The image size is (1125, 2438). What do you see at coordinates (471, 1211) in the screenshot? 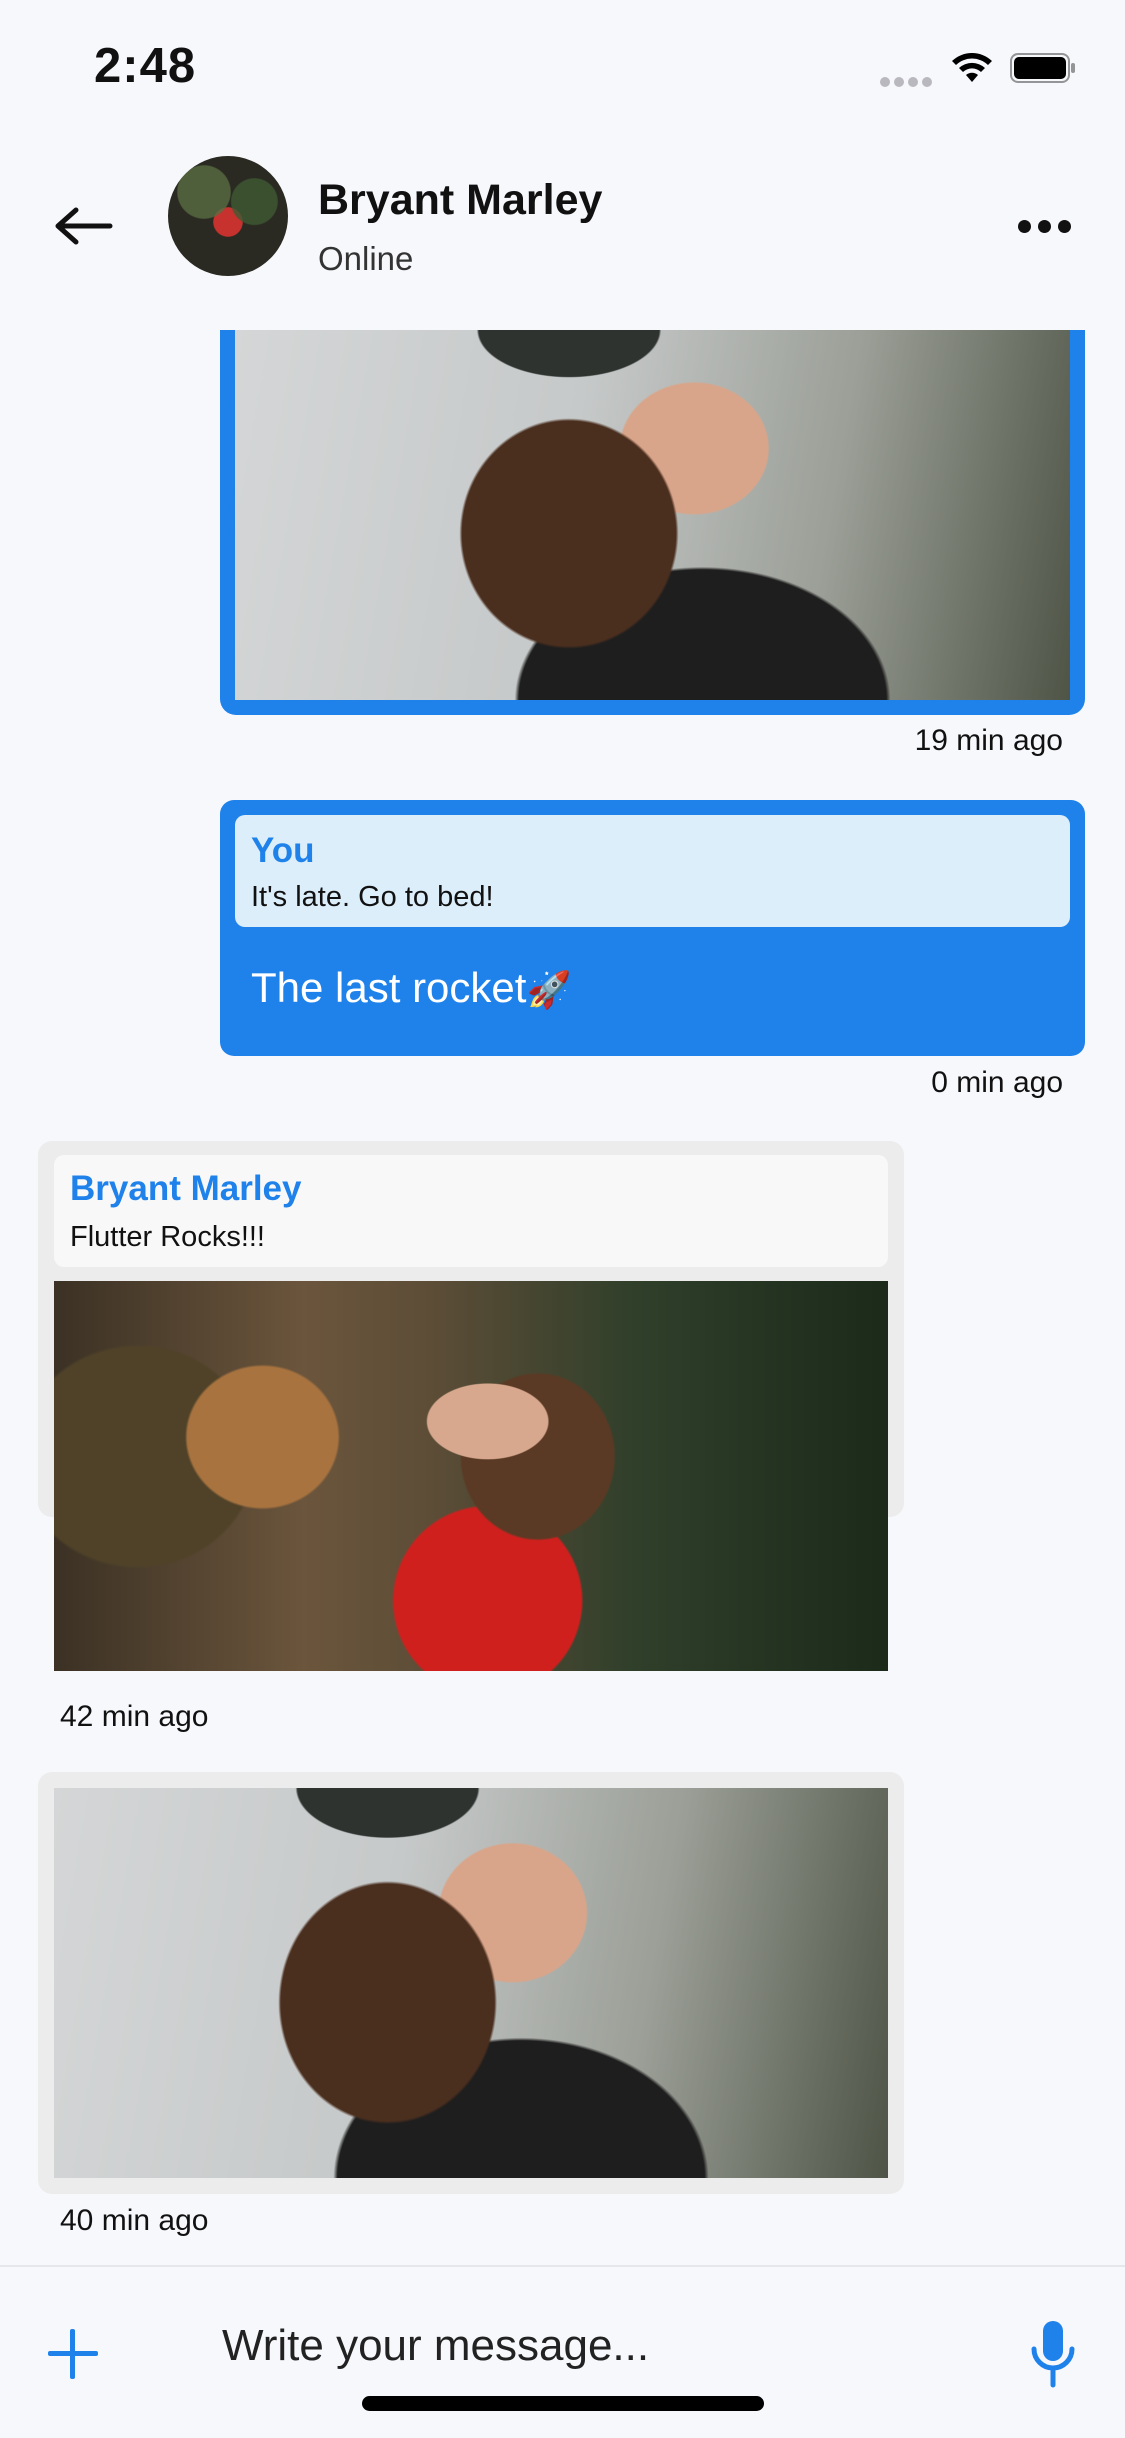
I see `reply-preview: Bryant Marley Flutter Rocks!!!` at bounding box center [471, 1211].